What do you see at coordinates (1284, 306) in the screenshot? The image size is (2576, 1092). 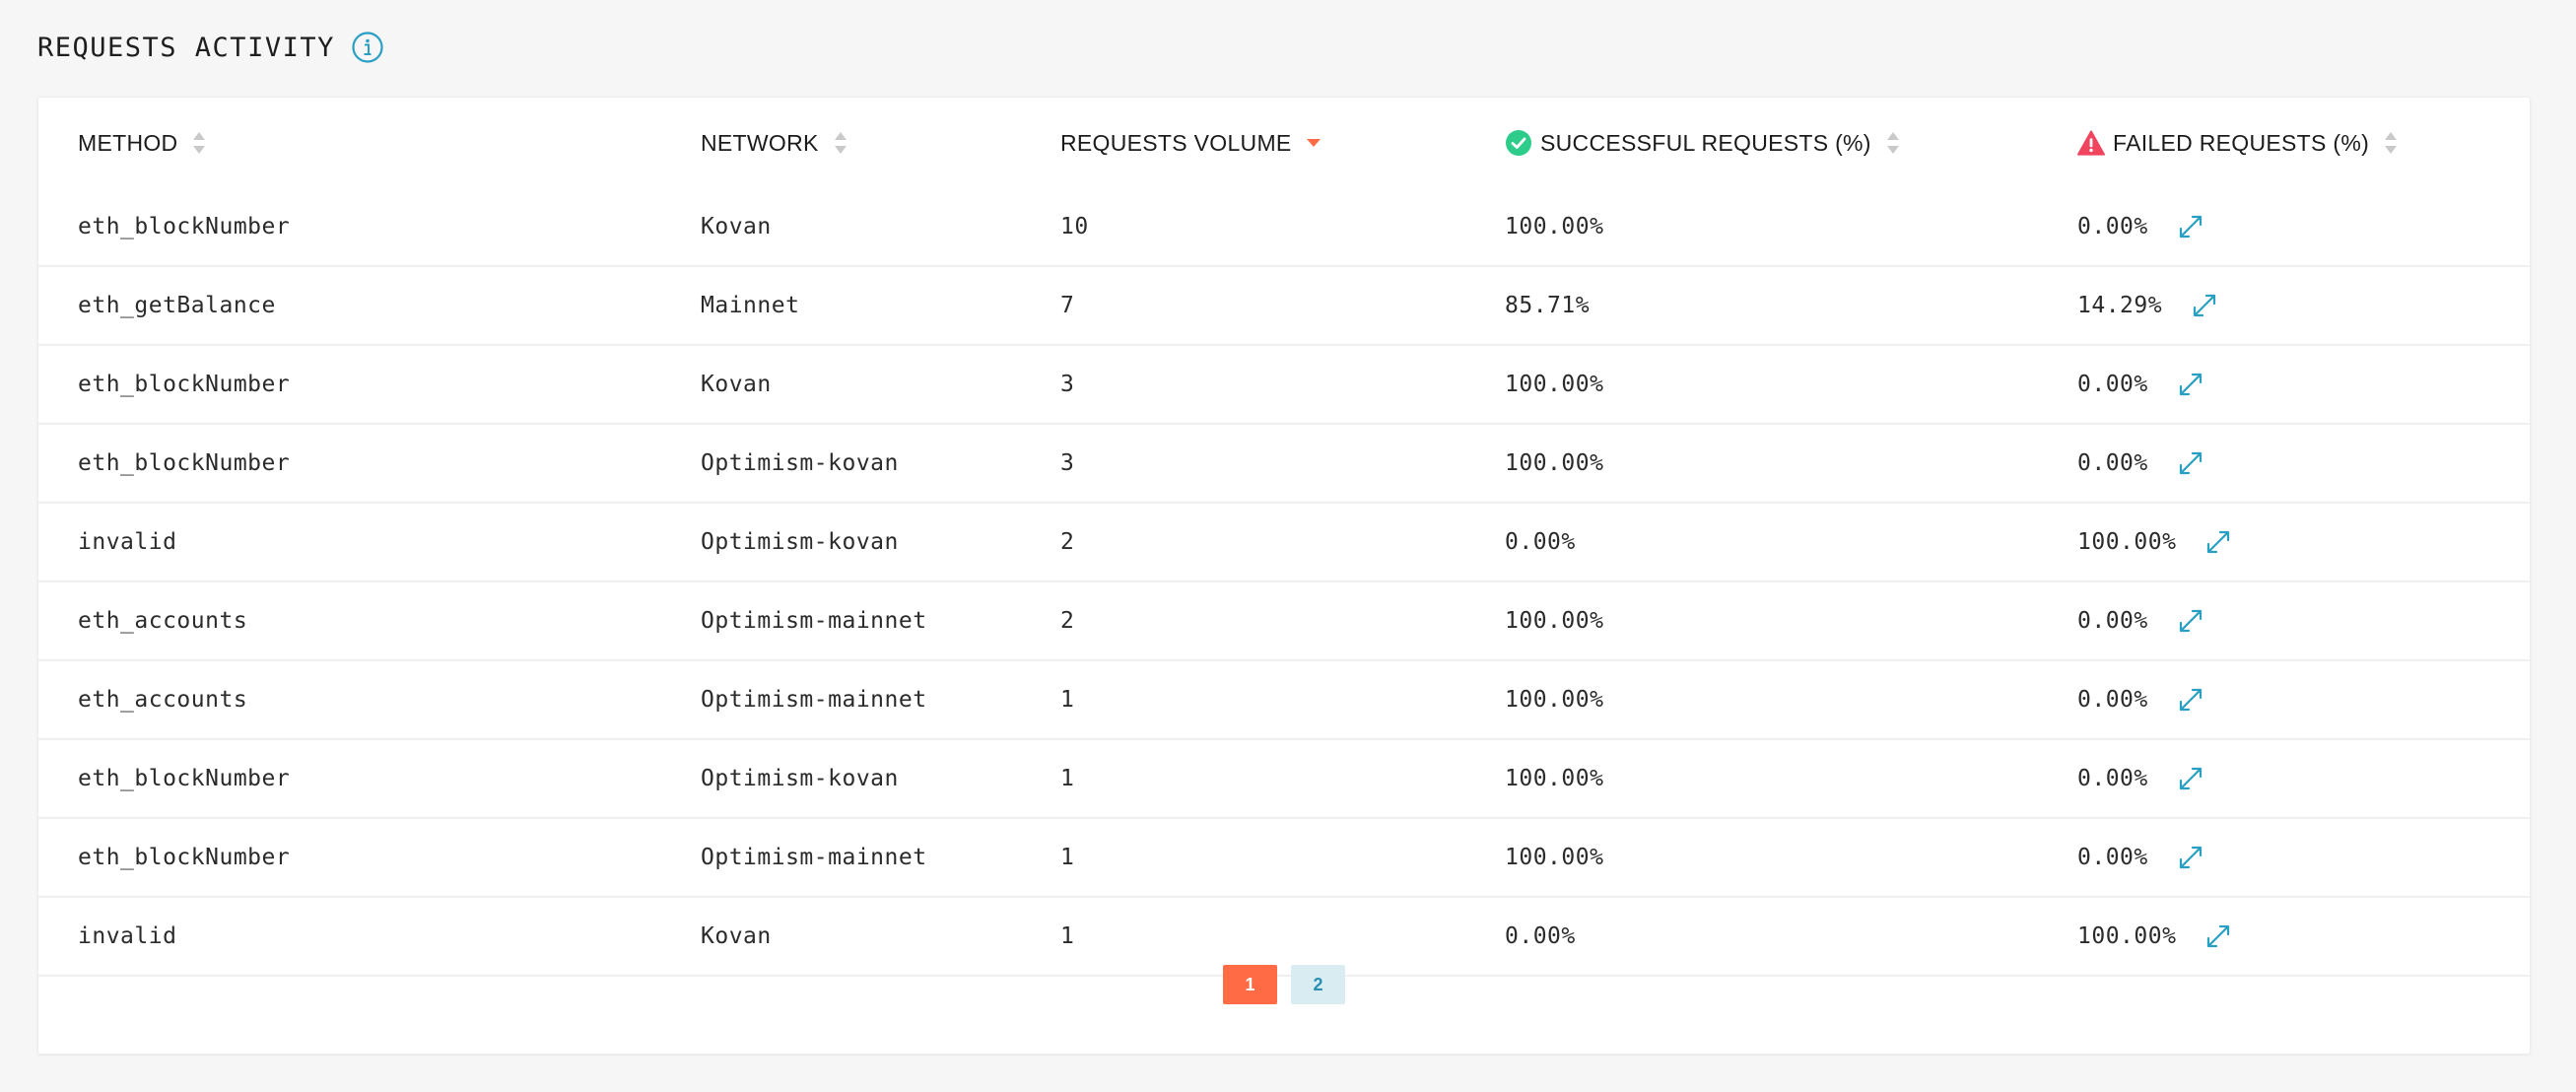 I see `table-row: eth_getBalance Mainnet 7 85.71% 14.29%` at bounding box center [1284, 306].